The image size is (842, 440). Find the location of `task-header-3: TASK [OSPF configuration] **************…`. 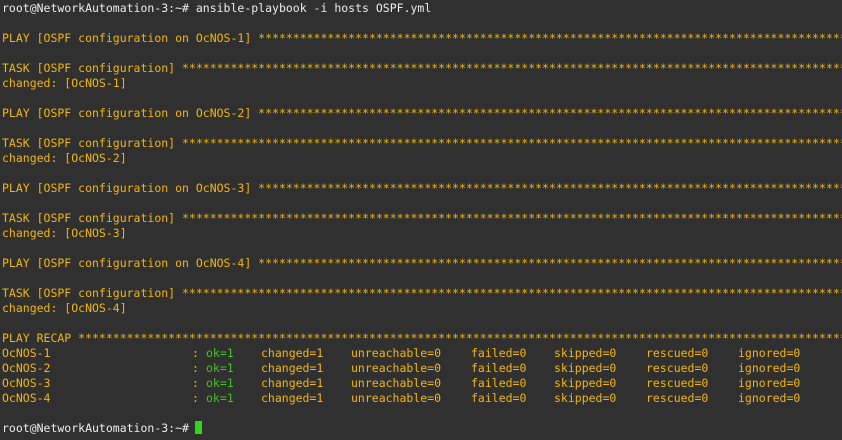

task-header-3: TASK [OSPF configuration] **************… is located at coordinates (422, 218).